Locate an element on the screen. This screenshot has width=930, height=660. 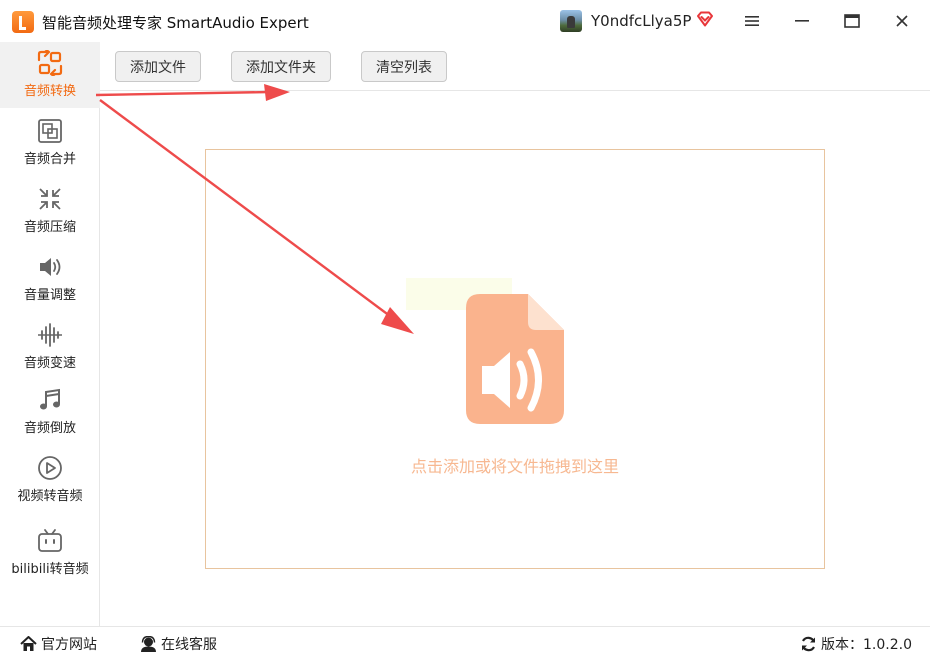
sidebar-item-label: 音频变速 is located at coordinates (49, 363).